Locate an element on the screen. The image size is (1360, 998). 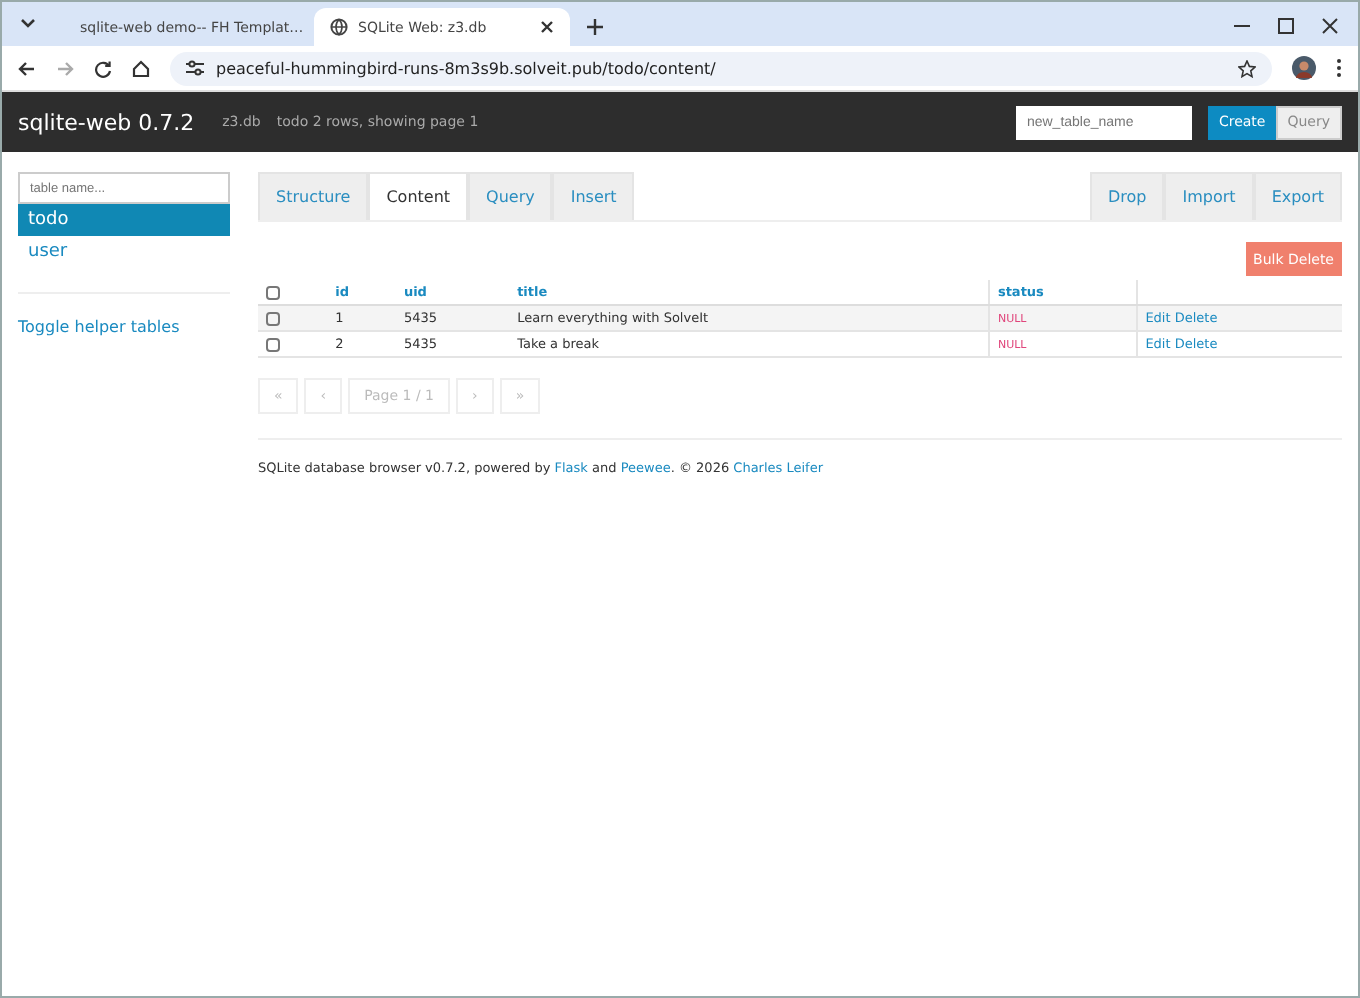
avatar-icon is located at coordinates (1304, 68).